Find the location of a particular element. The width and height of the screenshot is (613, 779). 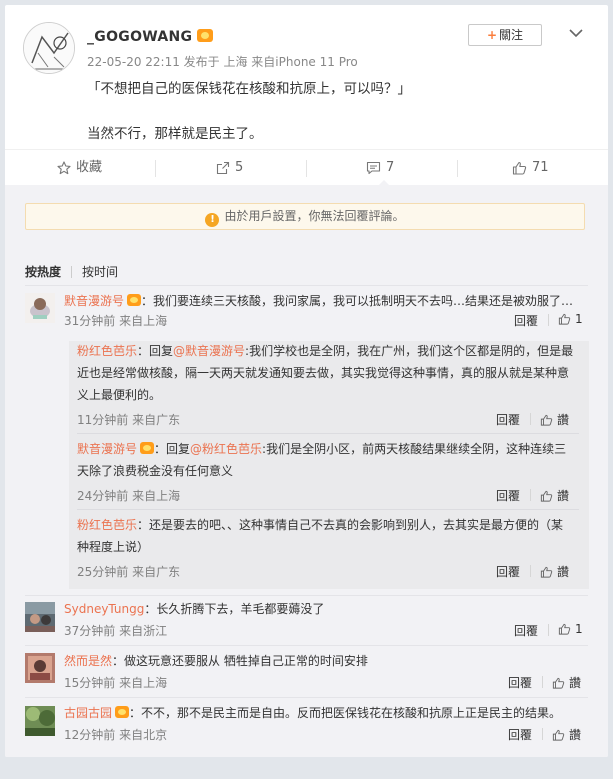

sort-tabs: 按热度 按时间 is located at coordinates (76, 271).